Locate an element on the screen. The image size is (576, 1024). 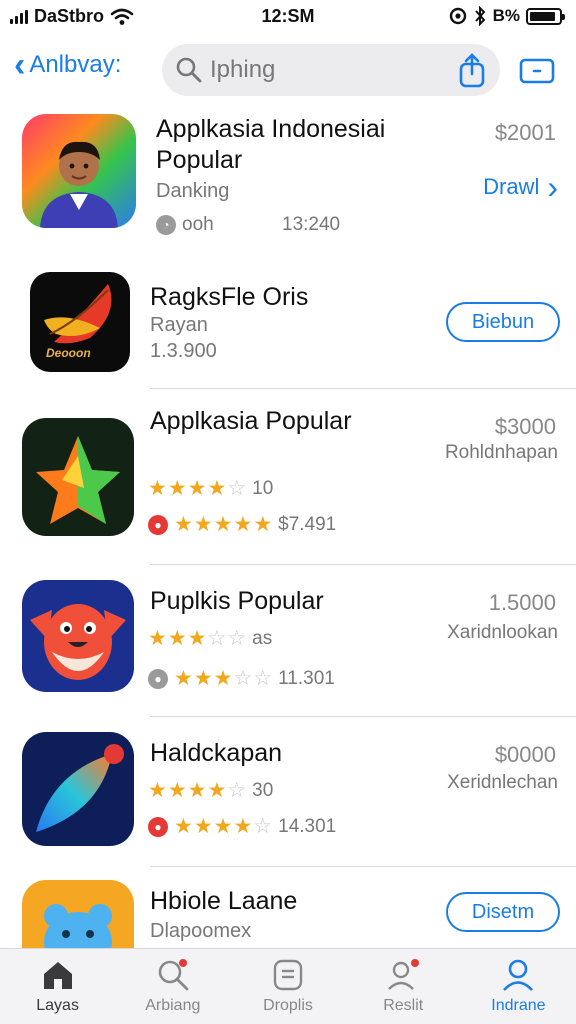
tab-profile: Indrane is located at coordinates (518, 986).